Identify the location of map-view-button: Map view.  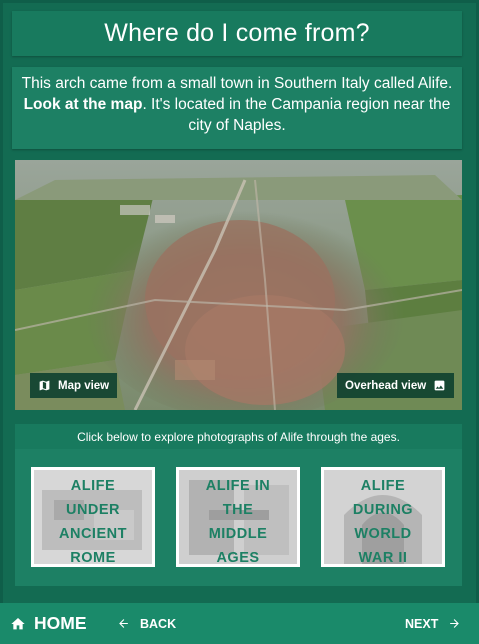
(74, 385).